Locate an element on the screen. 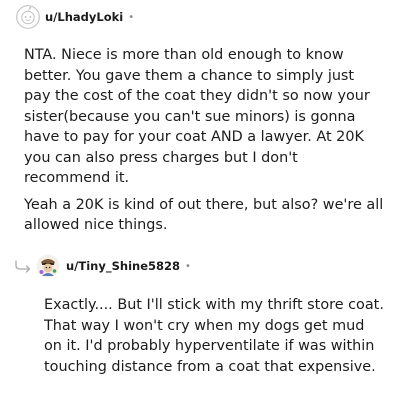  default-avatar-icon is located at coordinates (28, 17).